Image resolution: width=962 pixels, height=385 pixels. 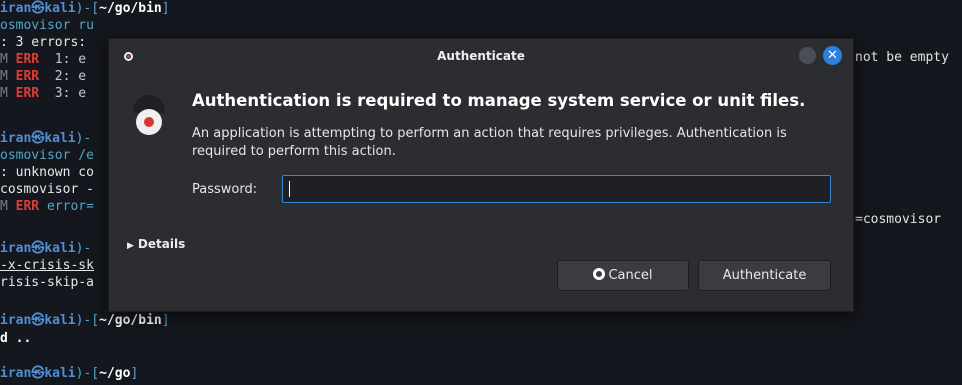 I want to click on terminal-line: cosmovisor -, so click(x=47, y=189).